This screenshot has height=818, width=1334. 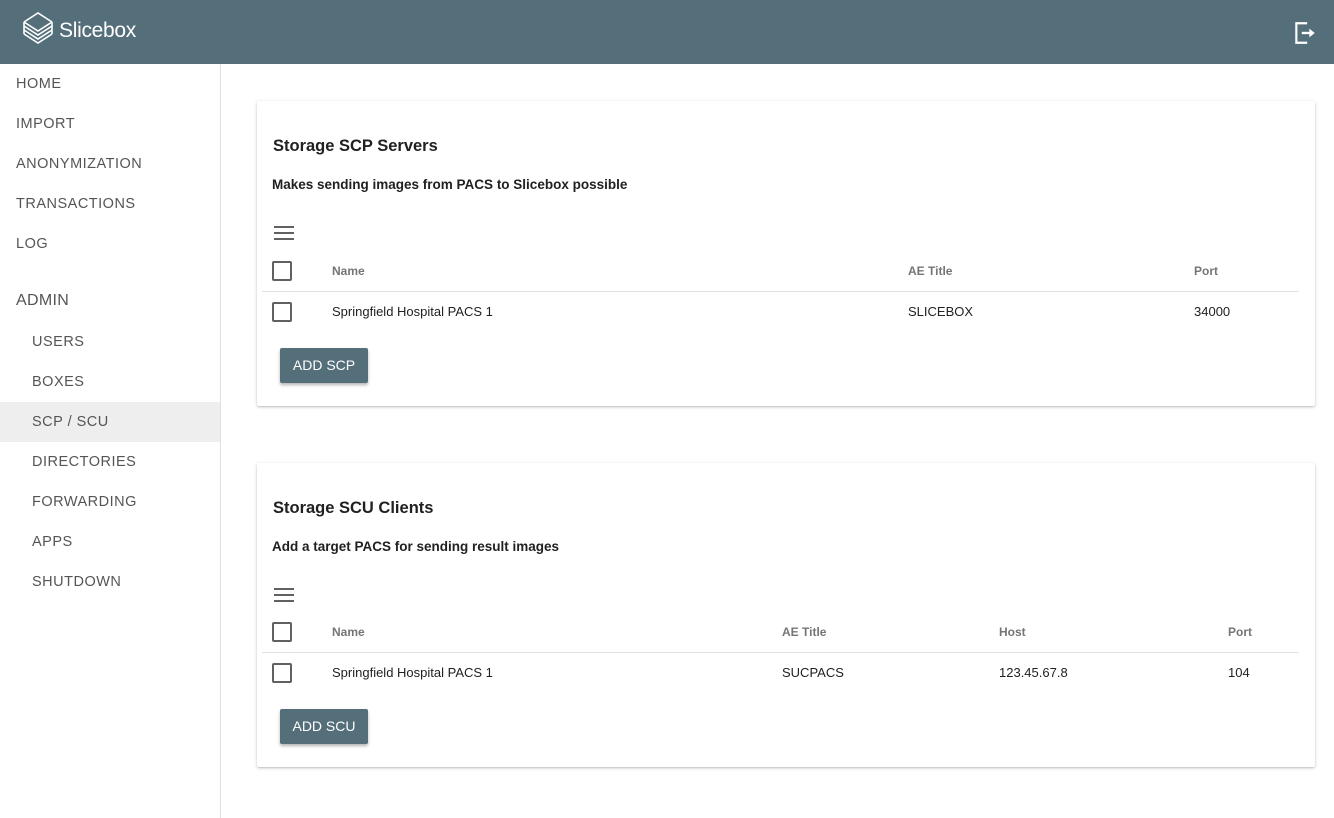 I want to click on scu-column-header-ae-title: AE Title, so click(x=804, y=632).